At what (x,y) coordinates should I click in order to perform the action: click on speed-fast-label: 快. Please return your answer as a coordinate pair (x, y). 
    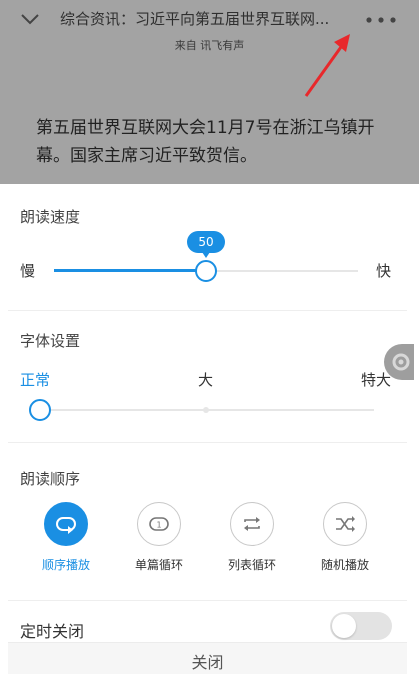
    Looking at the image, I should click on (384, 271).